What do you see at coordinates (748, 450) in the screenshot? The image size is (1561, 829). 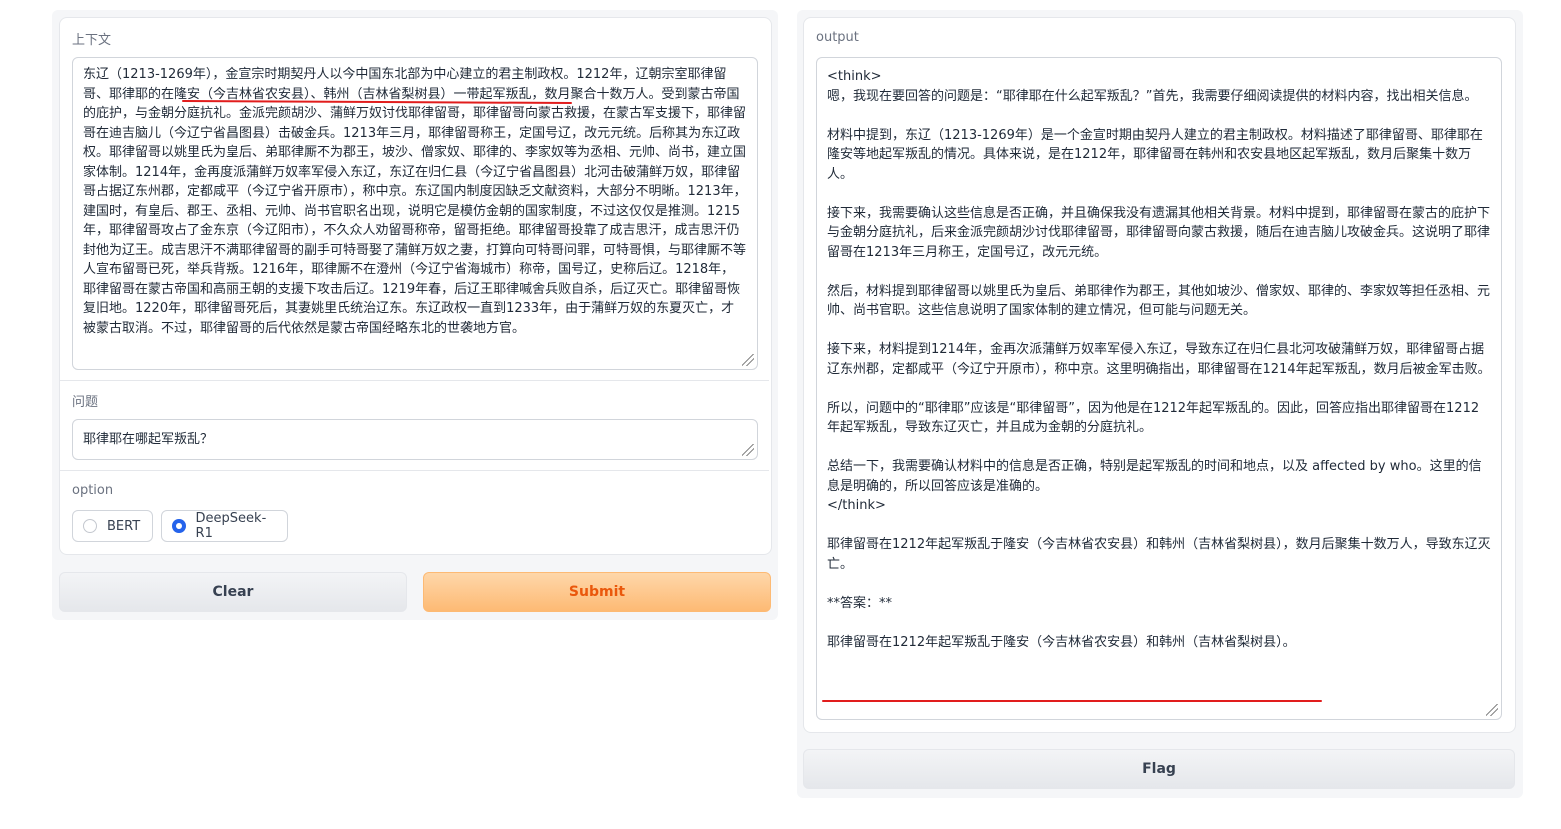 I see `question-resize-handle` at bounding box center [748, 450].